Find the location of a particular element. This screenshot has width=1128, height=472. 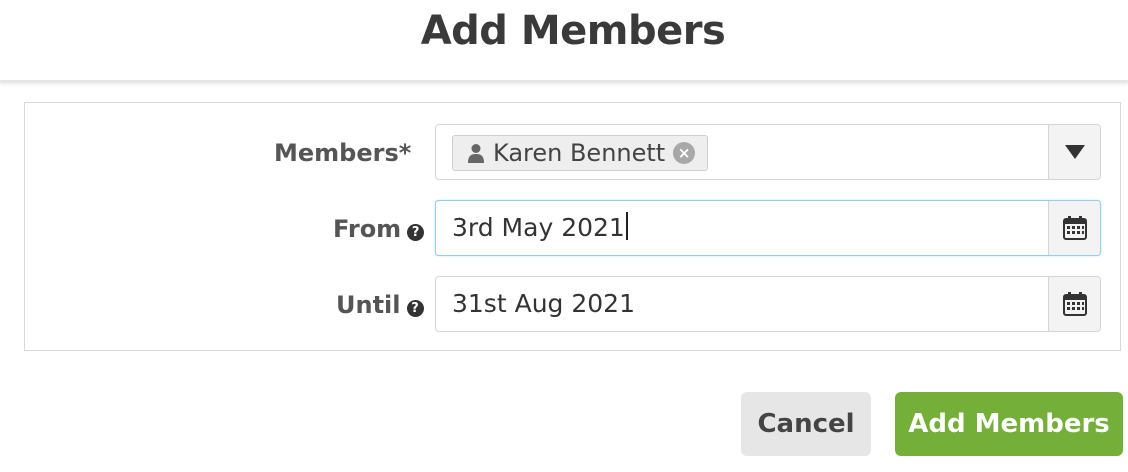

member-tag-name: Karen Bennett is located at coordinates (579, 153).